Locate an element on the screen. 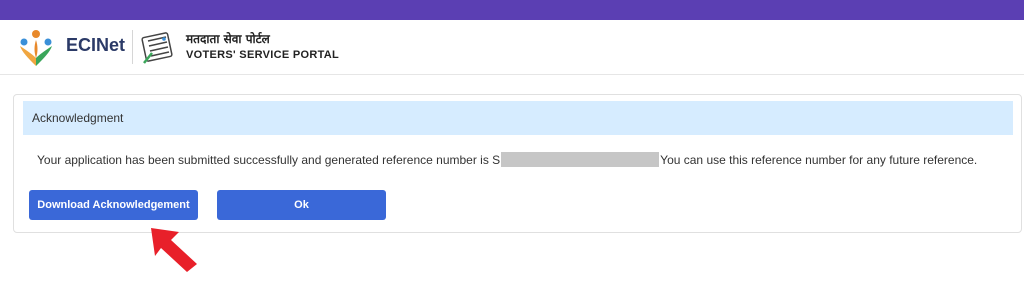 This screenshot has height=291, width=1024. ok-button: Ok is located at coordinates (301, 205).